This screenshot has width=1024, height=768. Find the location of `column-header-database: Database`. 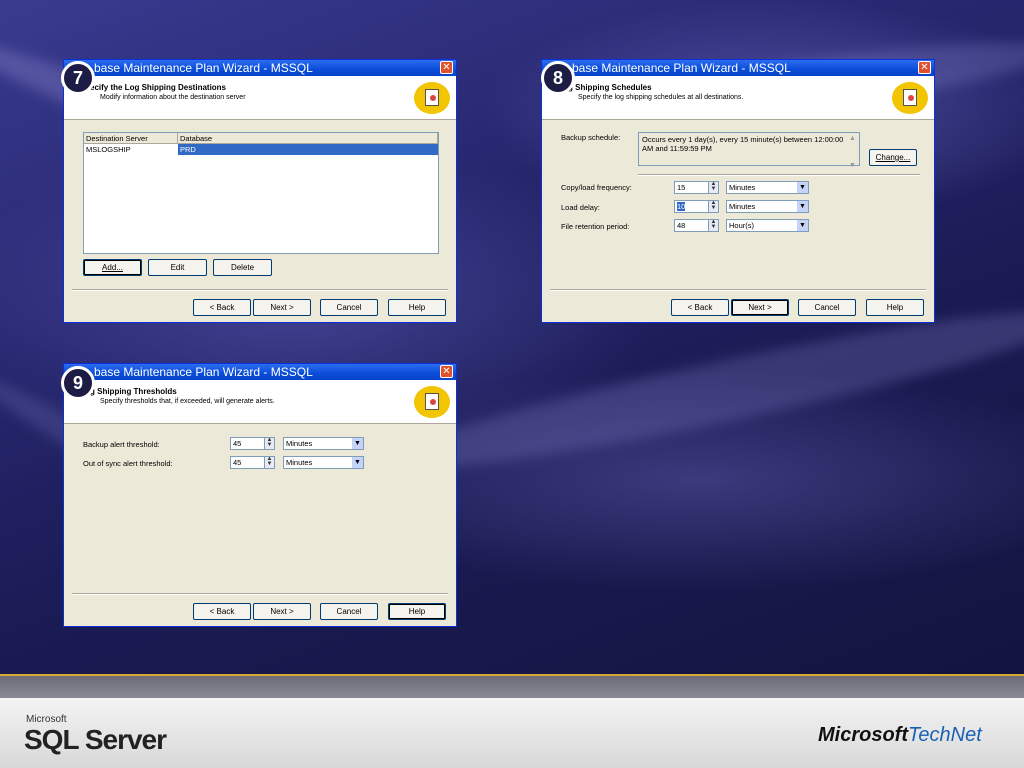

column-header-database: Database is located at coordinates (308, 138).